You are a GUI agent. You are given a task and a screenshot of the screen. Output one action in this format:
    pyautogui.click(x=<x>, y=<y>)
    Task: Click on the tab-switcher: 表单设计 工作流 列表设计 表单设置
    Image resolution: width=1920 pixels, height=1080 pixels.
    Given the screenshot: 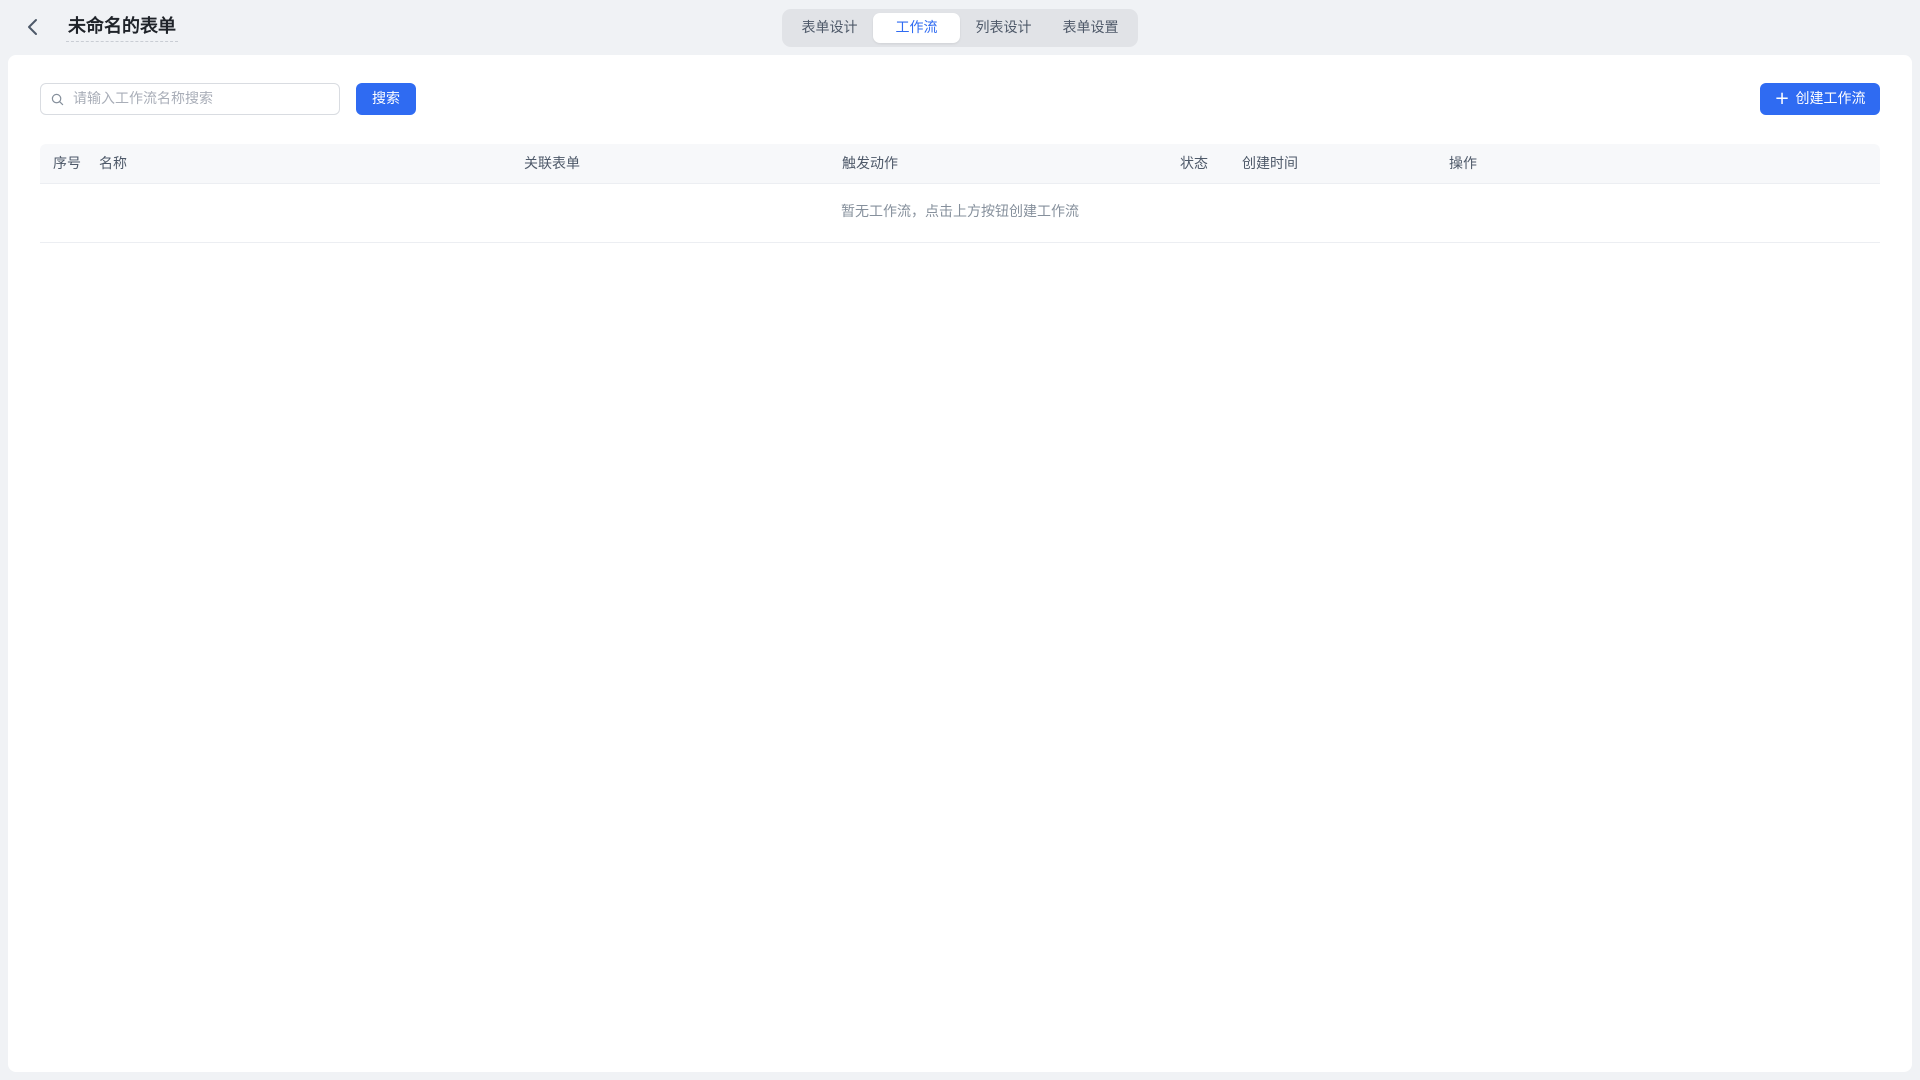 What is the action you would take?
    pyautogui.click(x=960, y=28)
    